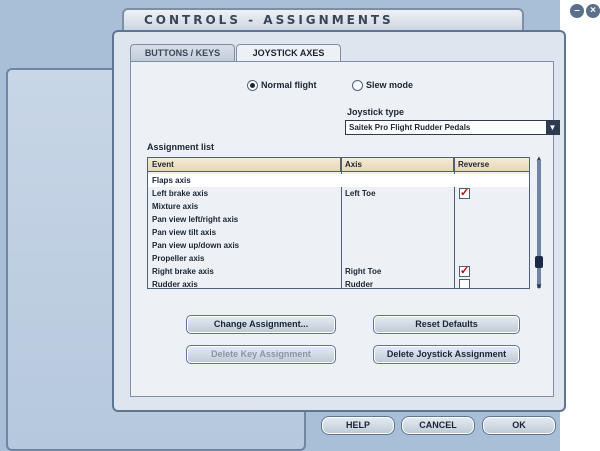  What do you see at coordinates (288, 53) in the screenshot?
I see `tab-joystick-axes: JOYSTICK AXES` at bounding box center [288, 53].